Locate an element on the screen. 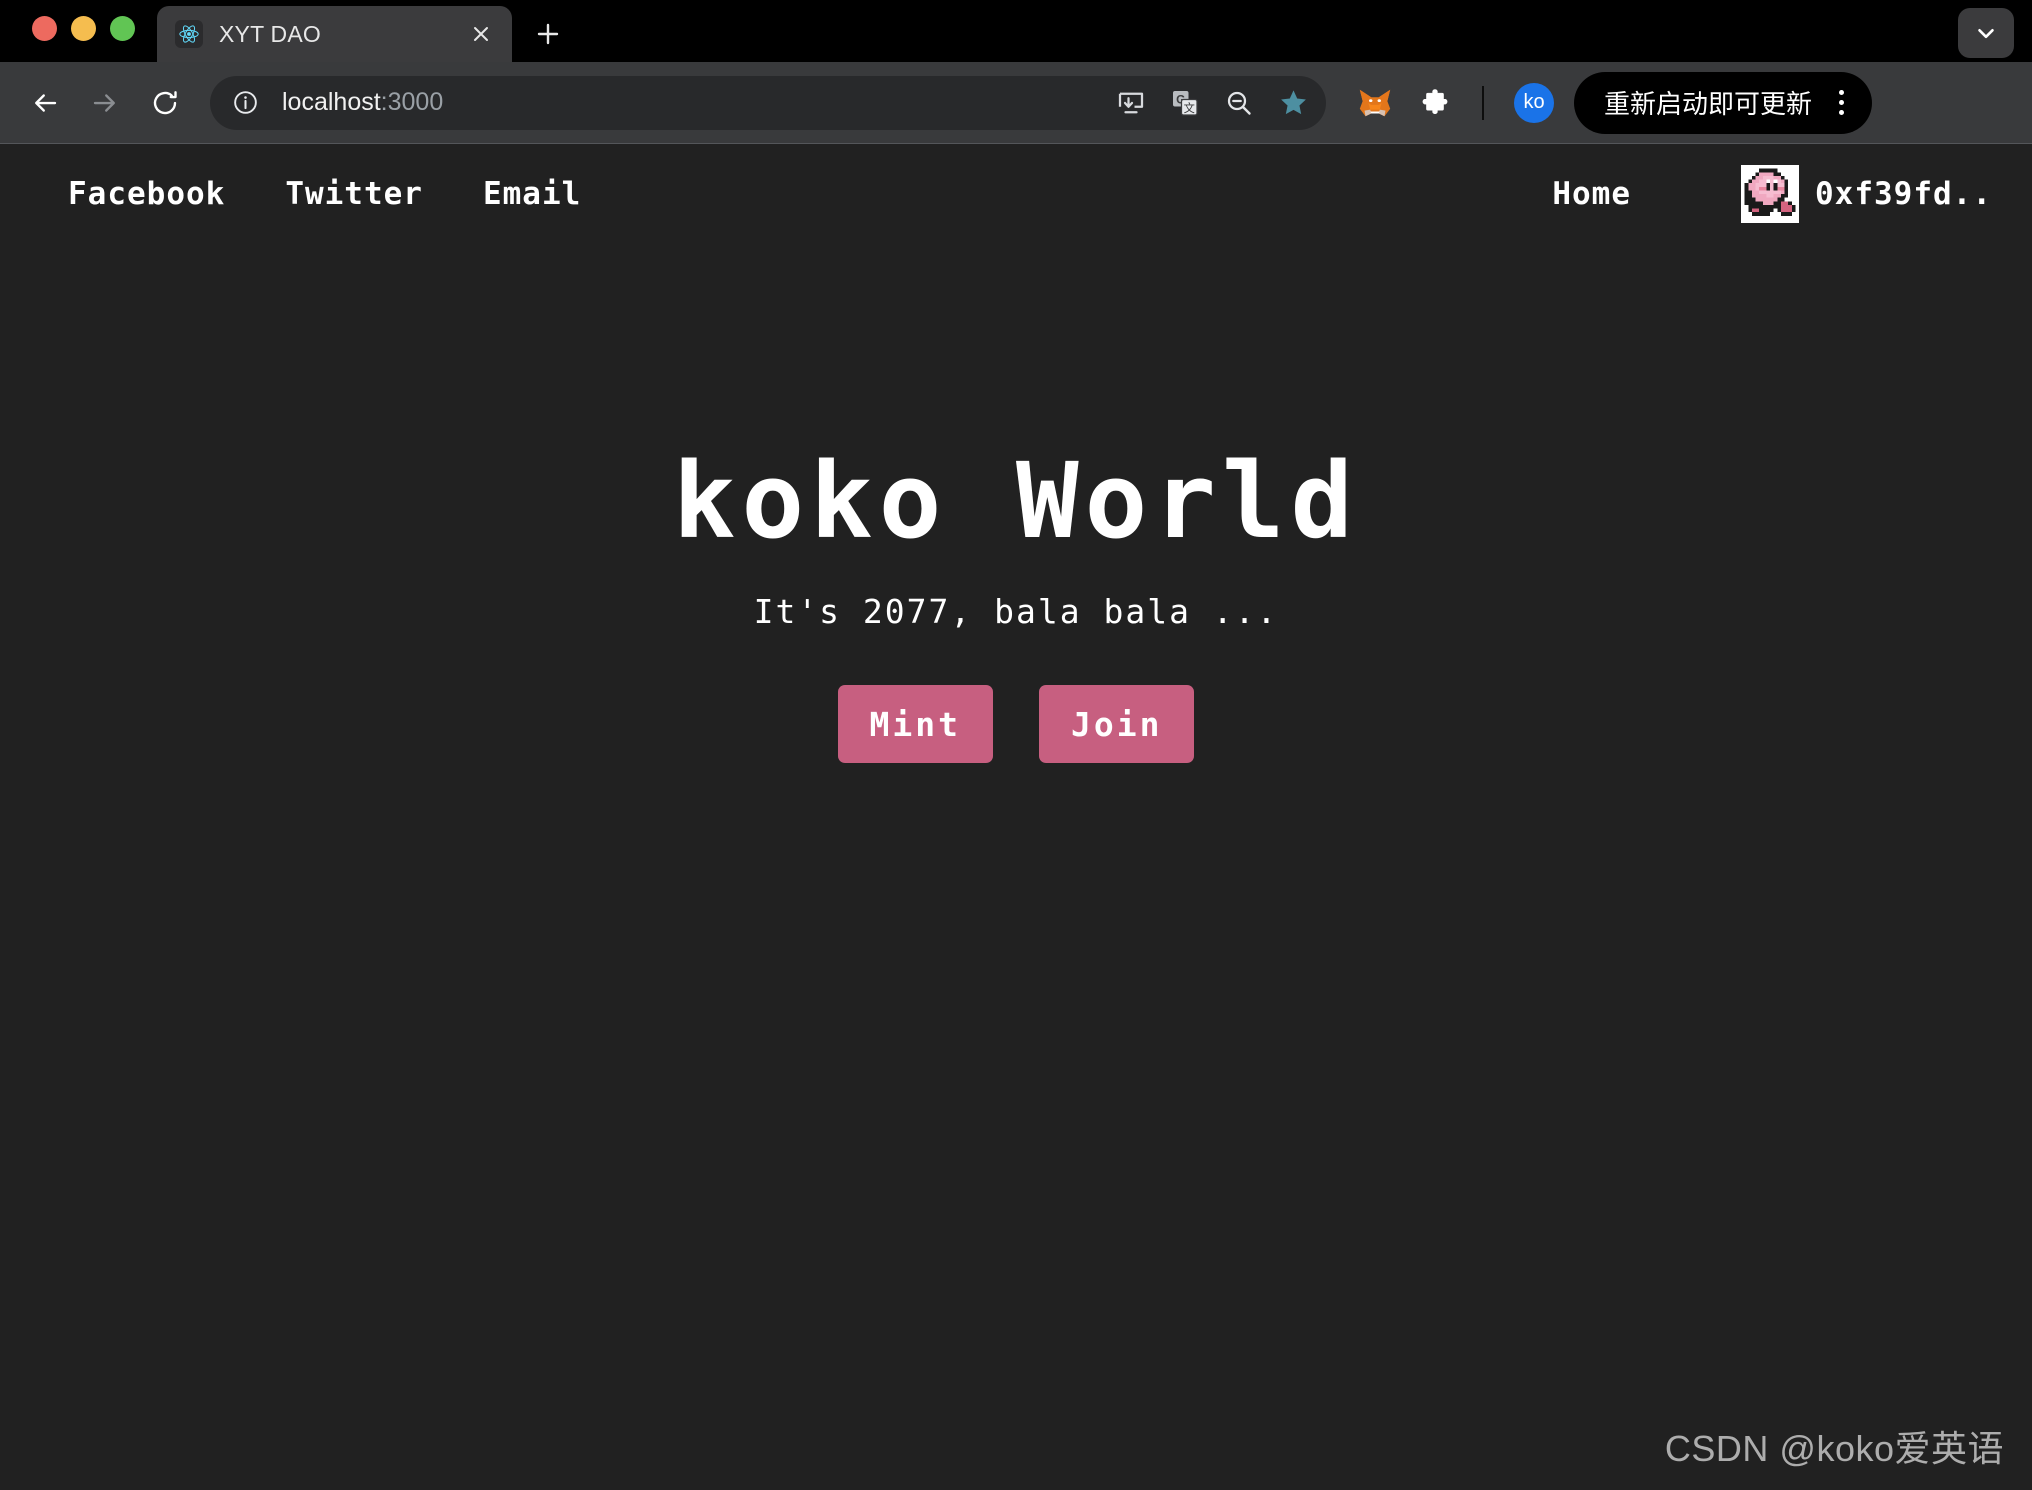  google-translate-icon: G 文 is located at coordinates (1185, 103).